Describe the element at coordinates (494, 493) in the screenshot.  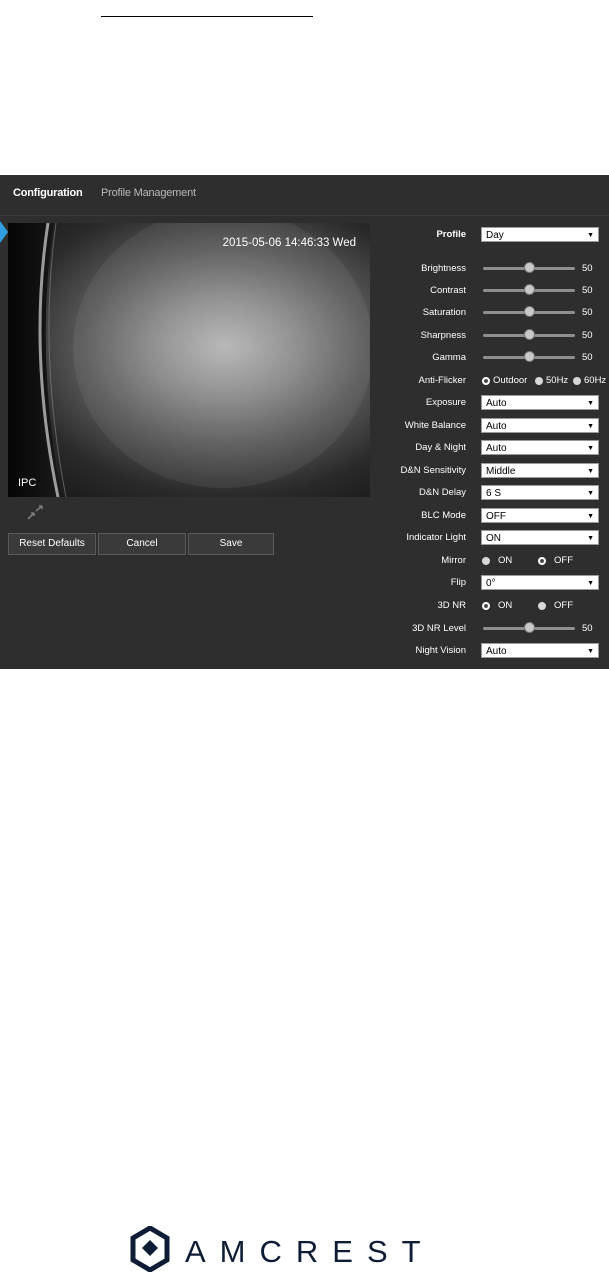
I see `dn-delay-value: 6 S` at that location.